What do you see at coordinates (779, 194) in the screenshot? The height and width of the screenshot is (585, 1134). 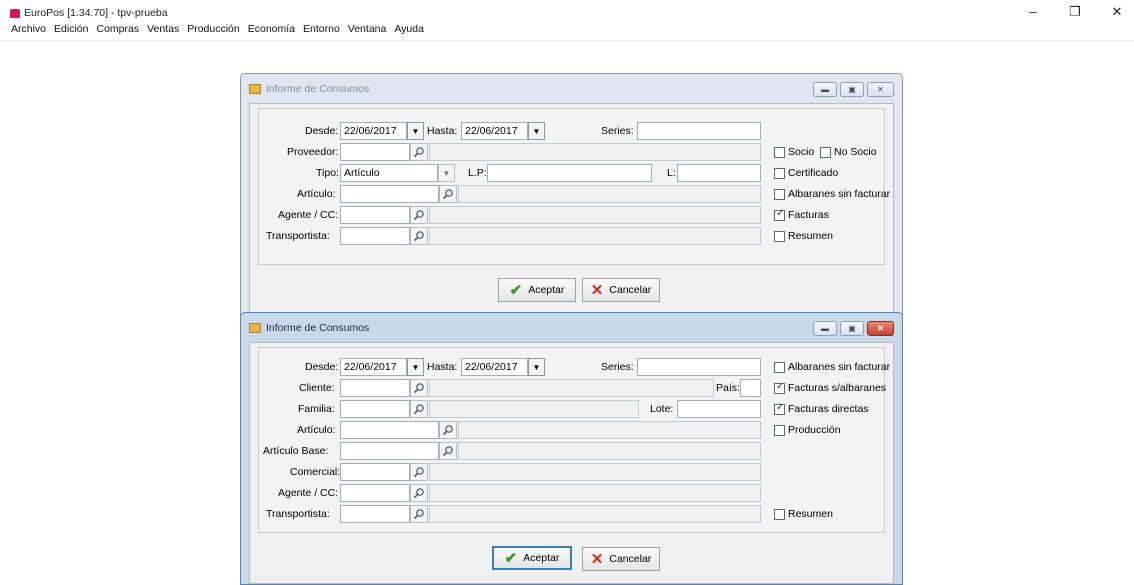 I see `albaranes-box` at bounding box center [779, 194].